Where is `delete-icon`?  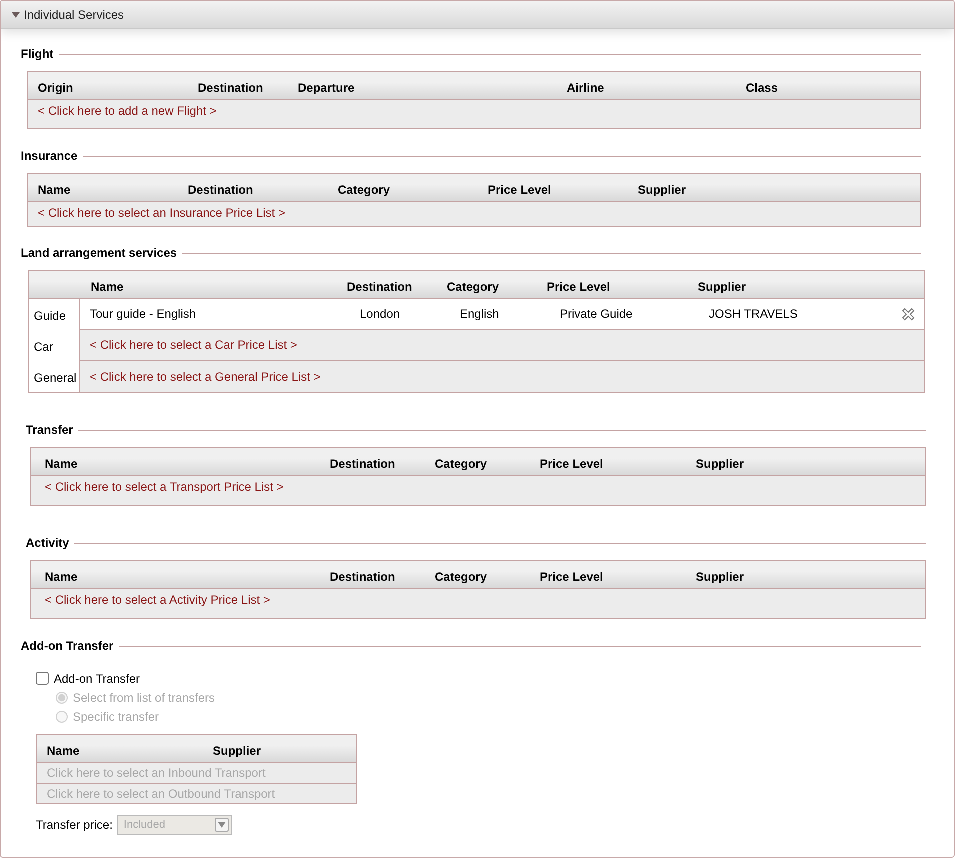 delete-icon is located at coordinates (908, 314).